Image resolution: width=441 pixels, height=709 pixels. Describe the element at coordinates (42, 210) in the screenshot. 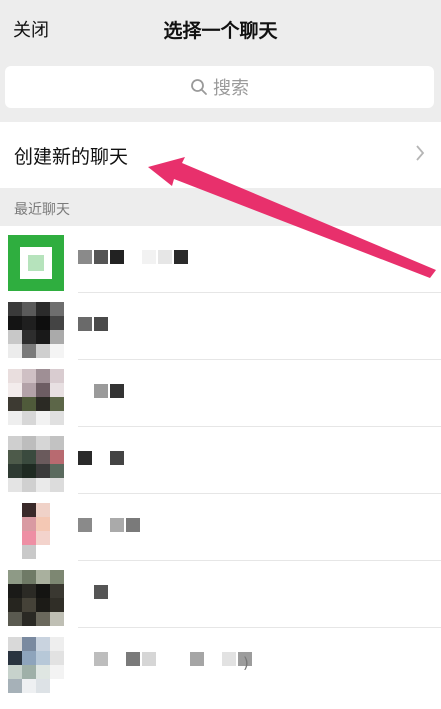

I see `recent-chats-label: 最近聊天` at that location.